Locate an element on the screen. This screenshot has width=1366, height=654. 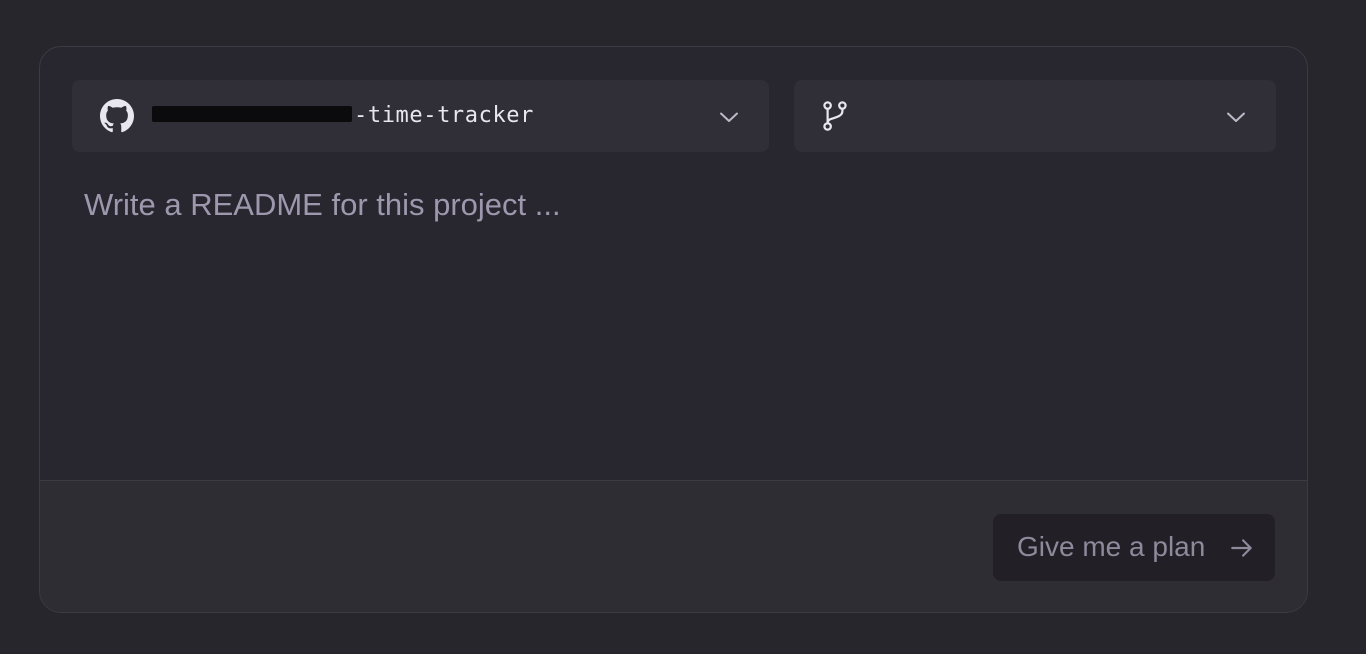
submit-label: Give me a plan is located at coordinates (1111, 546).